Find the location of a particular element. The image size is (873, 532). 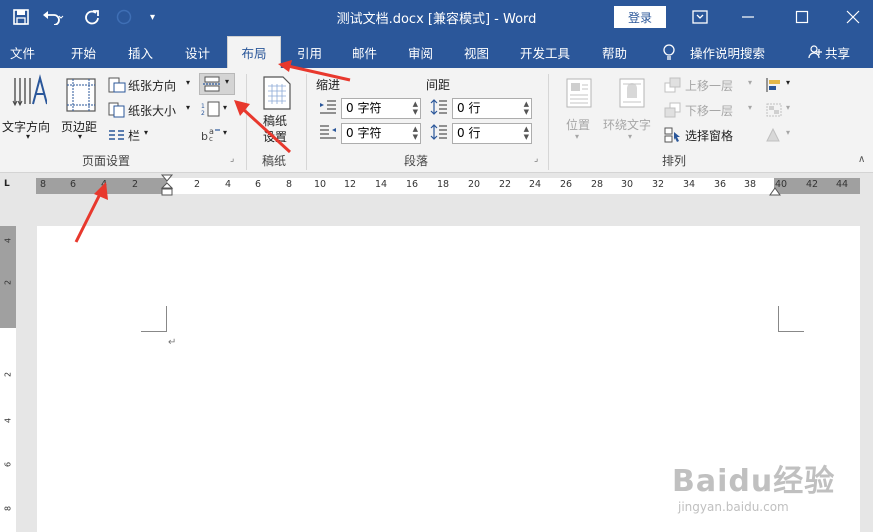

title-bar: ▾ 测试文档.docx [兼容模式] - Word 登录 is located at coordinates (436, 18).